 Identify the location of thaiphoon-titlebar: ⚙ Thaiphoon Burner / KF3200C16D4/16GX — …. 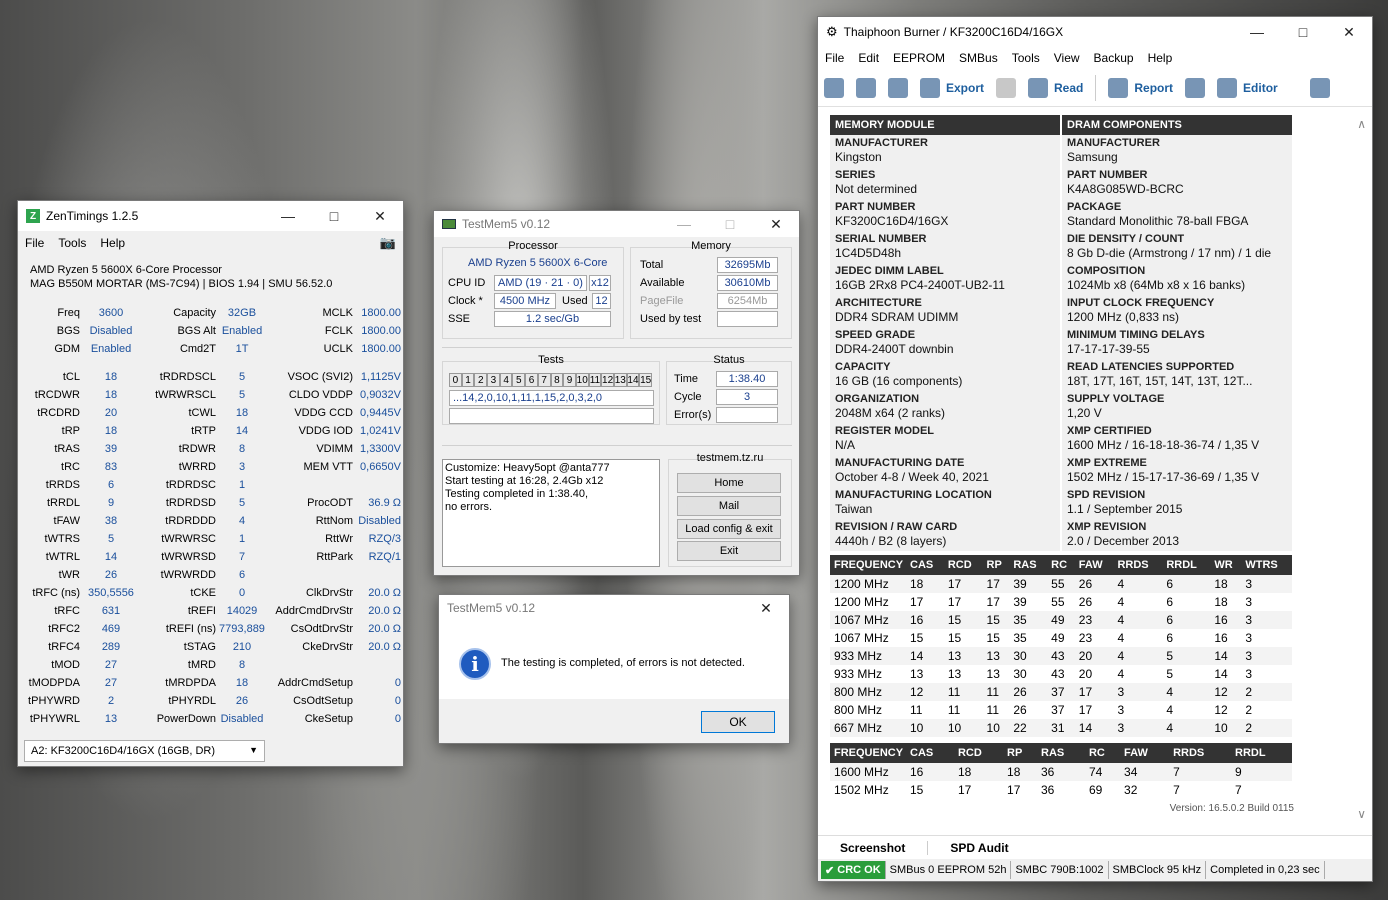
(1095, 32).